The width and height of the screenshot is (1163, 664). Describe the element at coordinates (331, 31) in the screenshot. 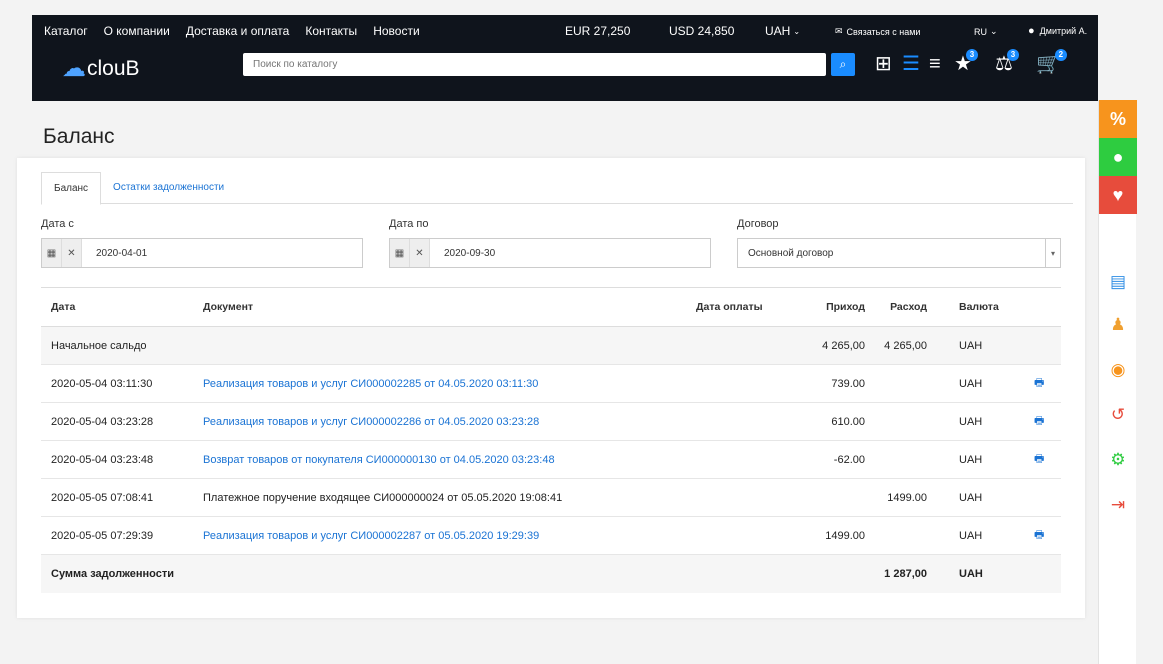

I see `nav-contacts: Контакты` at that location.